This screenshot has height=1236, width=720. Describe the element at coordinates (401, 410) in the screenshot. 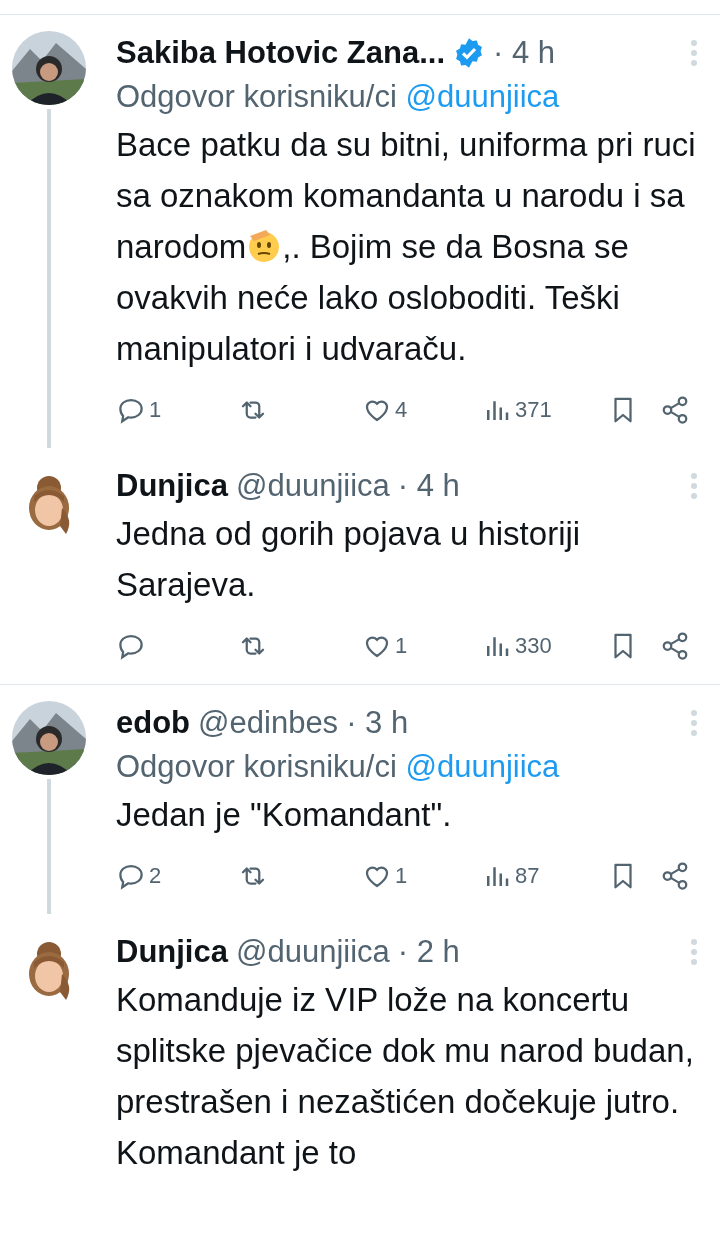

I see `like-count: 4` at that location.